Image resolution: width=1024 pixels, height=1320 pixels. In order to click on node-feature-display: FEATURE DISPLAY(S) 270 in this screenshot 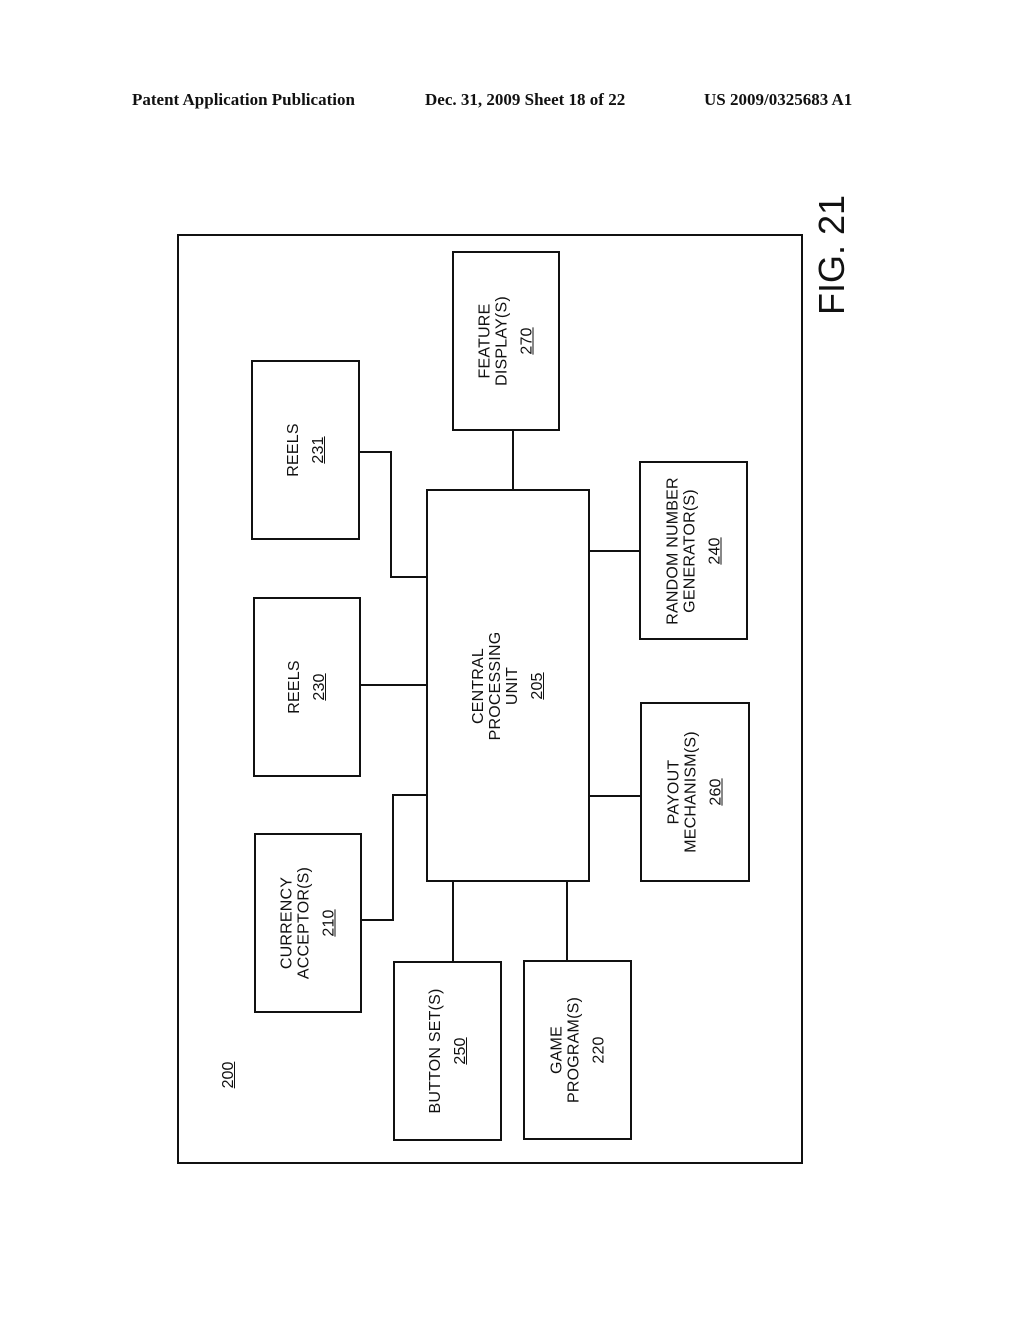, I will do `click(506, 341)`.